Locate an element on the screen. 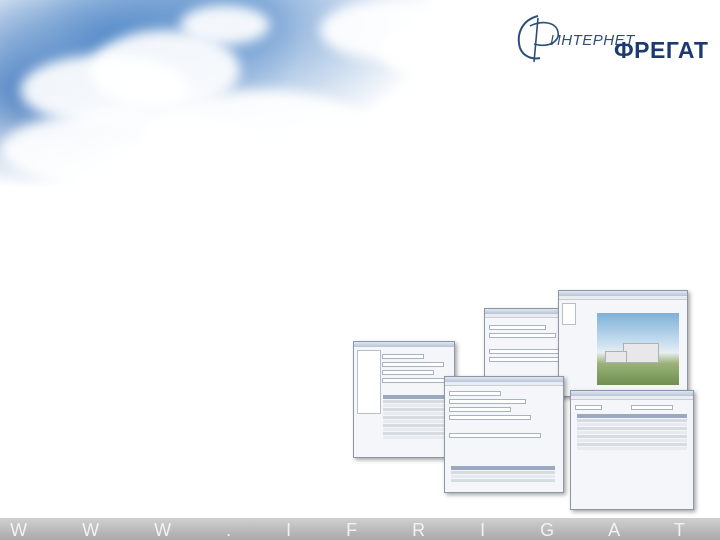 The height and width of the screenshot is (540, 720). building-photo is located at coordinates (638, 349).